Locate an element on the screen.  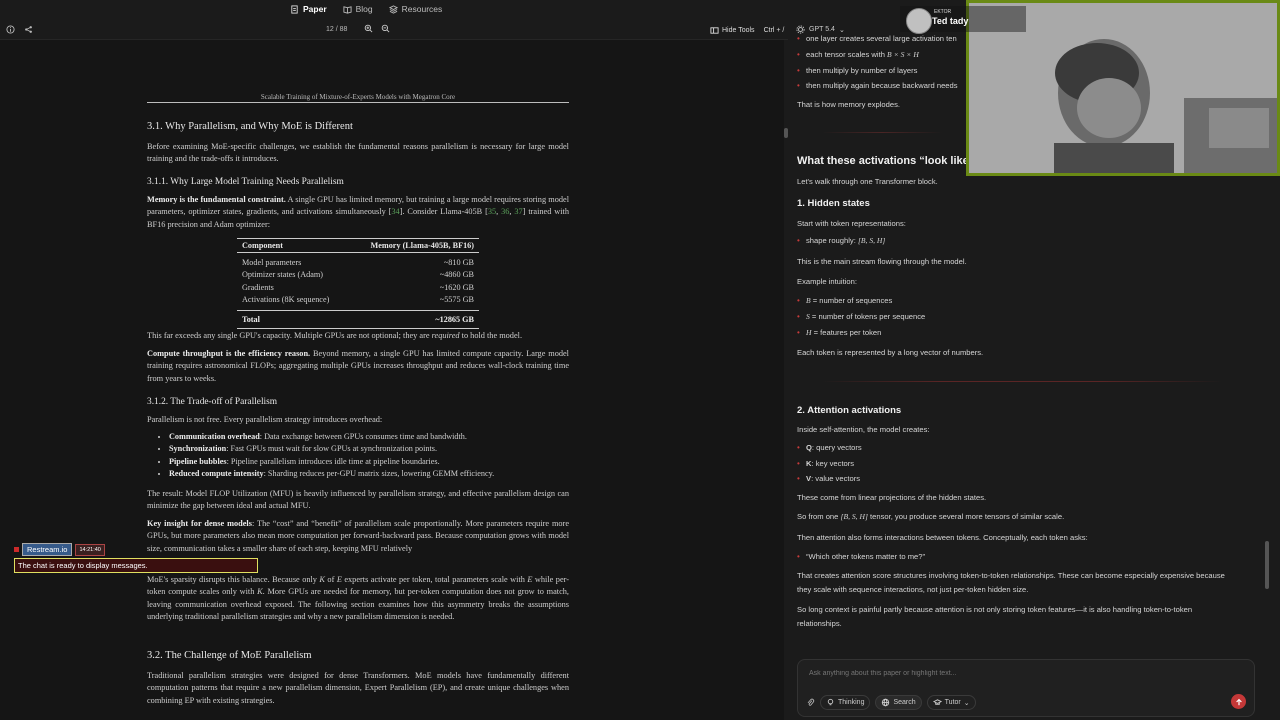
list-item-lead: Pipeline bubbles is located at coordinates (198, 461).